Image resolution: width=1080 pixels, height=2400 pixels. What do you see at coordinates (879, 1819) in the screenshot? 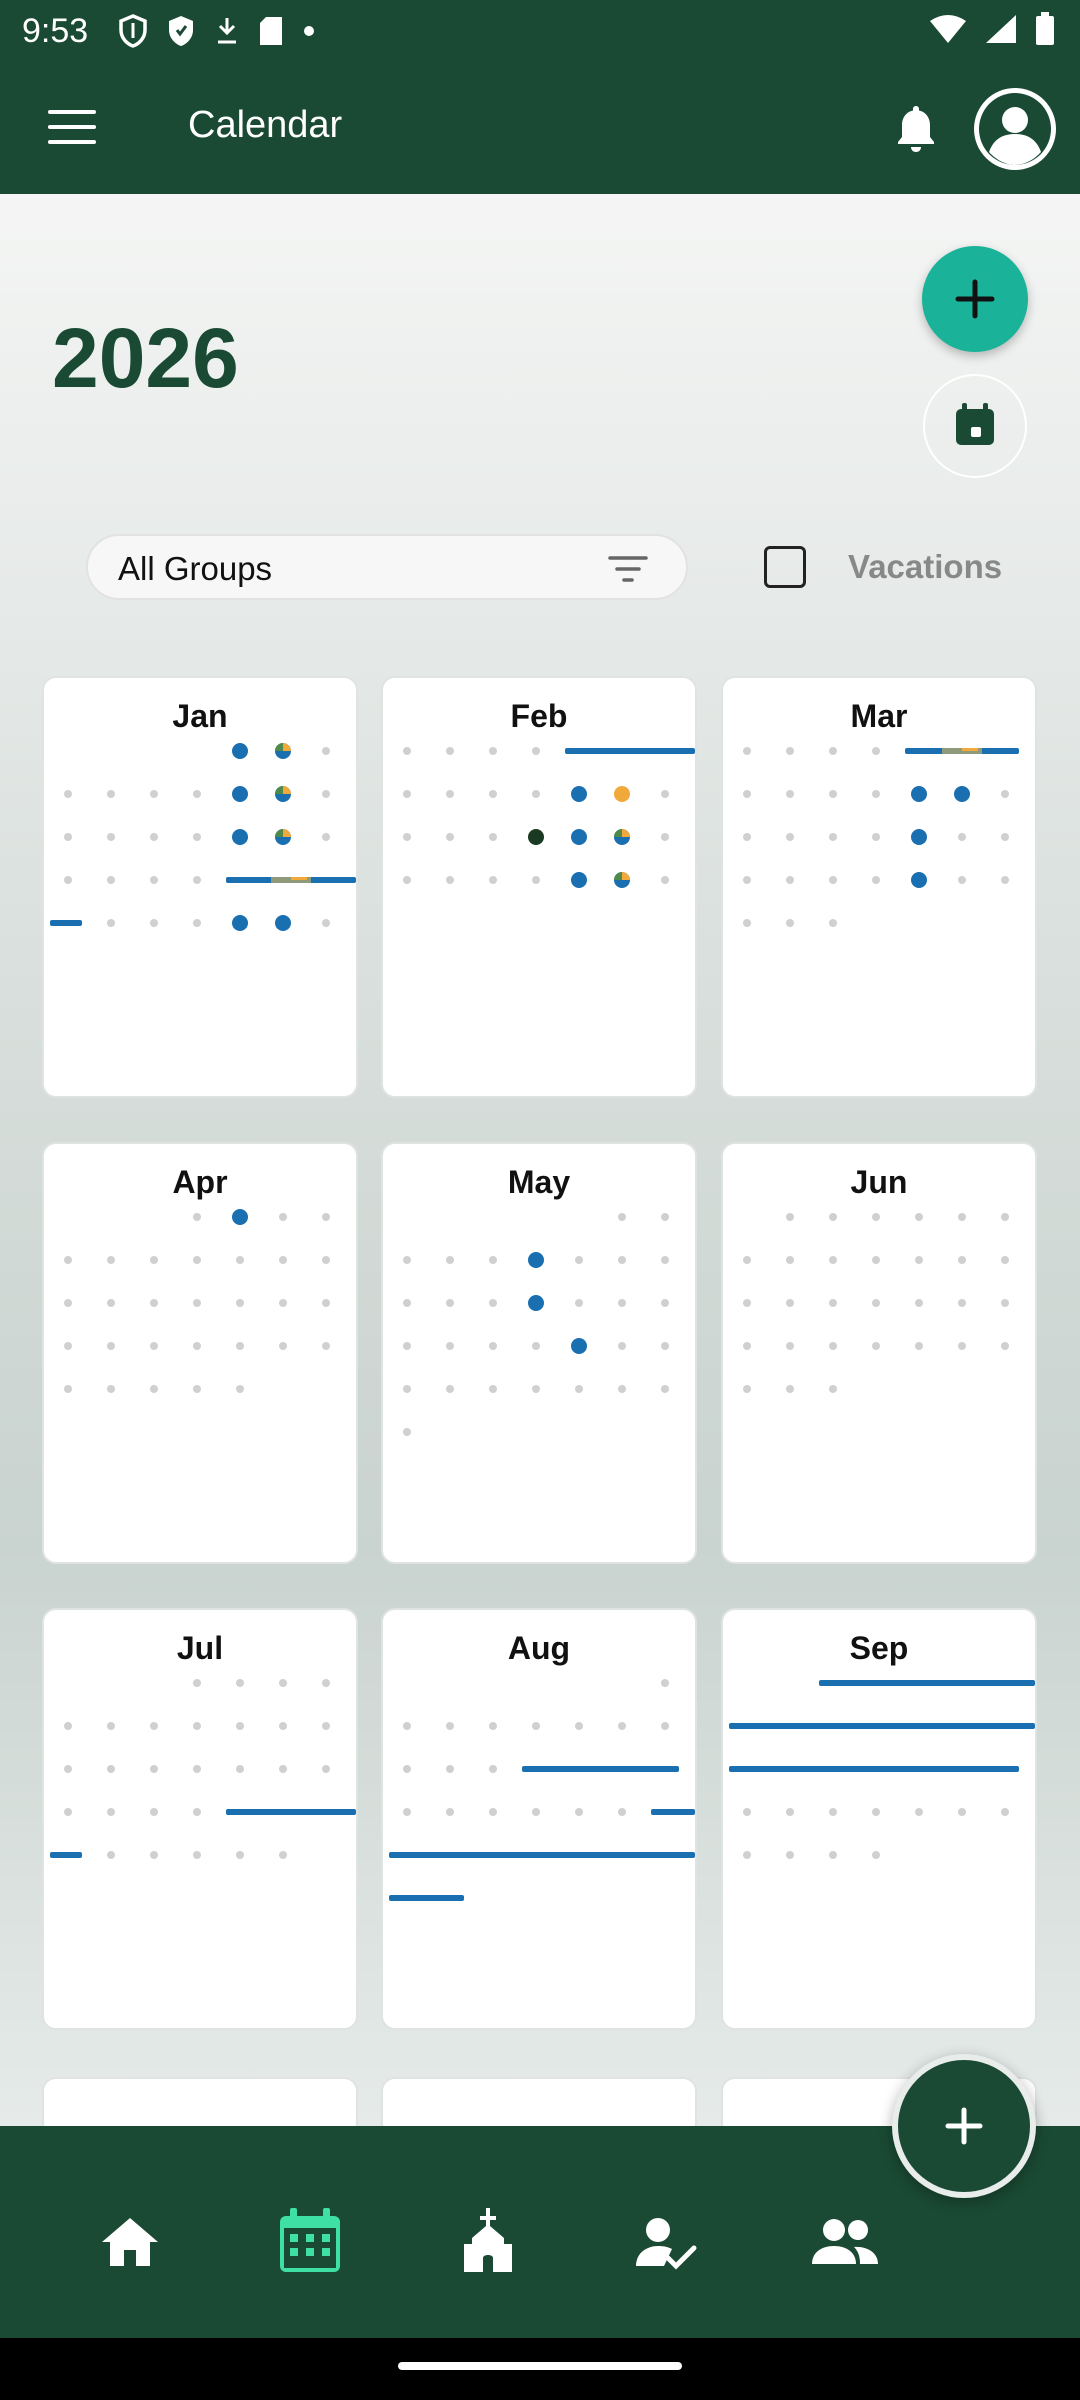
I see `month-card: Sep` at bounding box center [879, 1819].